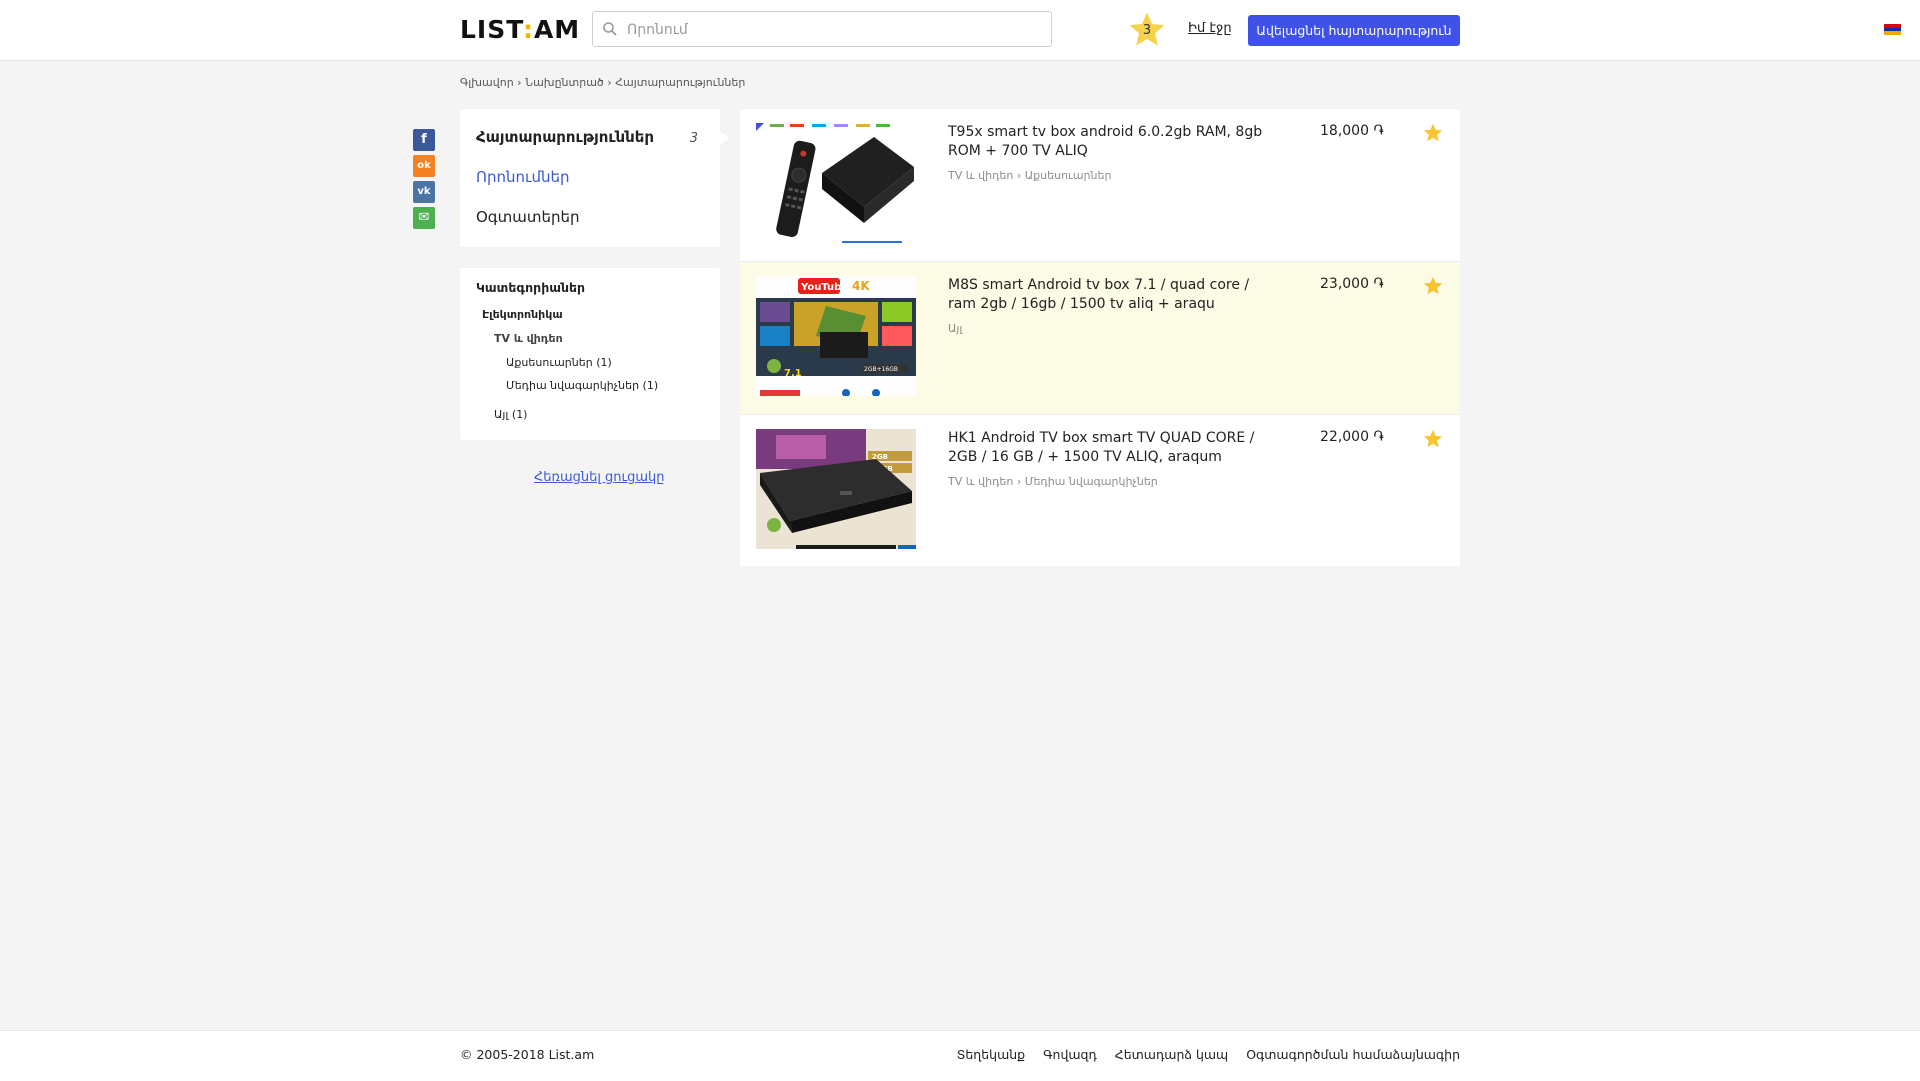 The height and width of the screenshot is (1081, 1920). I want to click on active-arrow, so click(725, 138).